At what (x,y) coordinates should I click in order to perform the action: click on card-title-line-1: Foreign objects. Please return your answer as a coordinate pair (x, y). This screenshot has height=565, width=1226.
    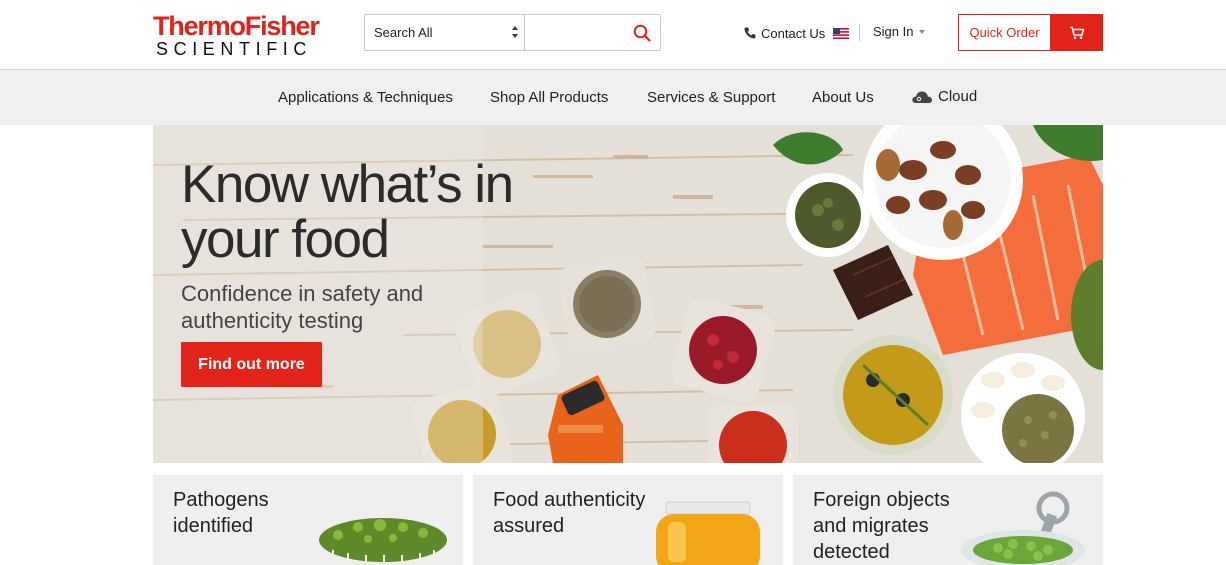
    Looking at the image, I should click on (881, 500).